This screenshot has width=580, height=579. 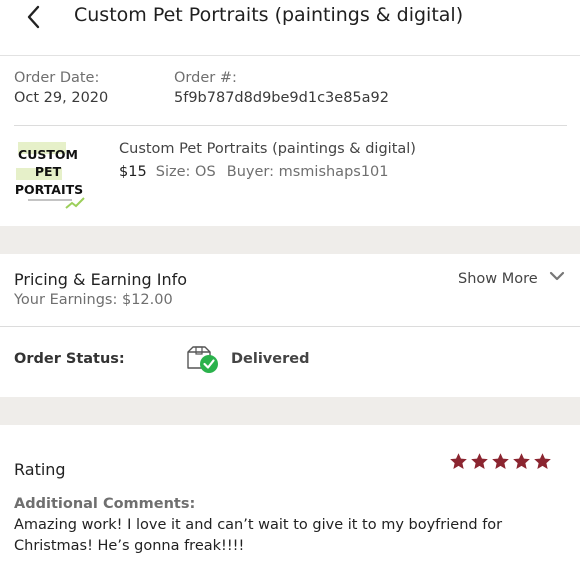 What do you see at coordinates (308, 172) in the screenshot?
I see `item-buyer: Buyer: msmishaps101` at bounding box center [308, 172].